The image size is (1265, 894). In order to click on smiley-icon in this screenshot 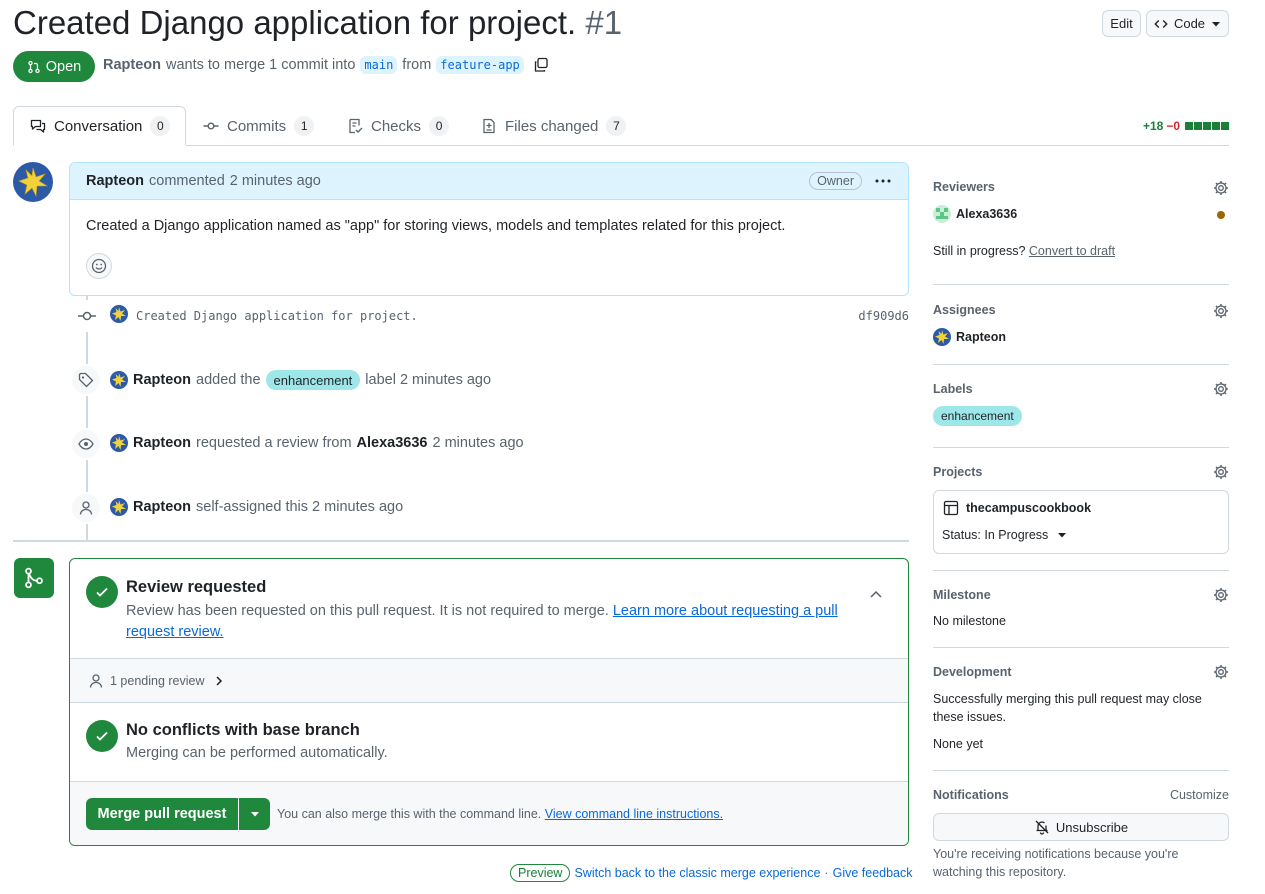, I will do `click(99, 266)`.